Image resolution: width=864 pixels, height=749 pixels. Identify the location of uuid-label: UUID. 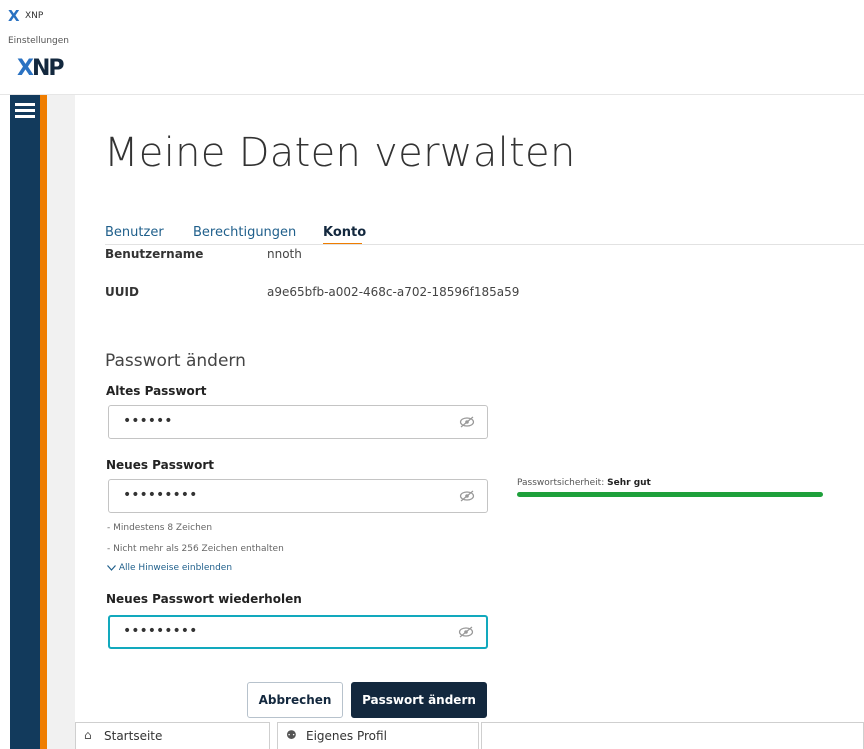
(122, 292).